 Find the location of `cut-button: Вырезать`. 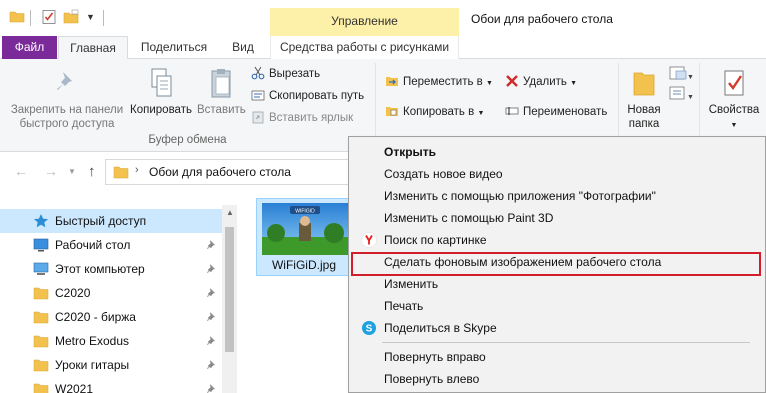

cut-button: Вырезать is located at coordinates (285, 74).